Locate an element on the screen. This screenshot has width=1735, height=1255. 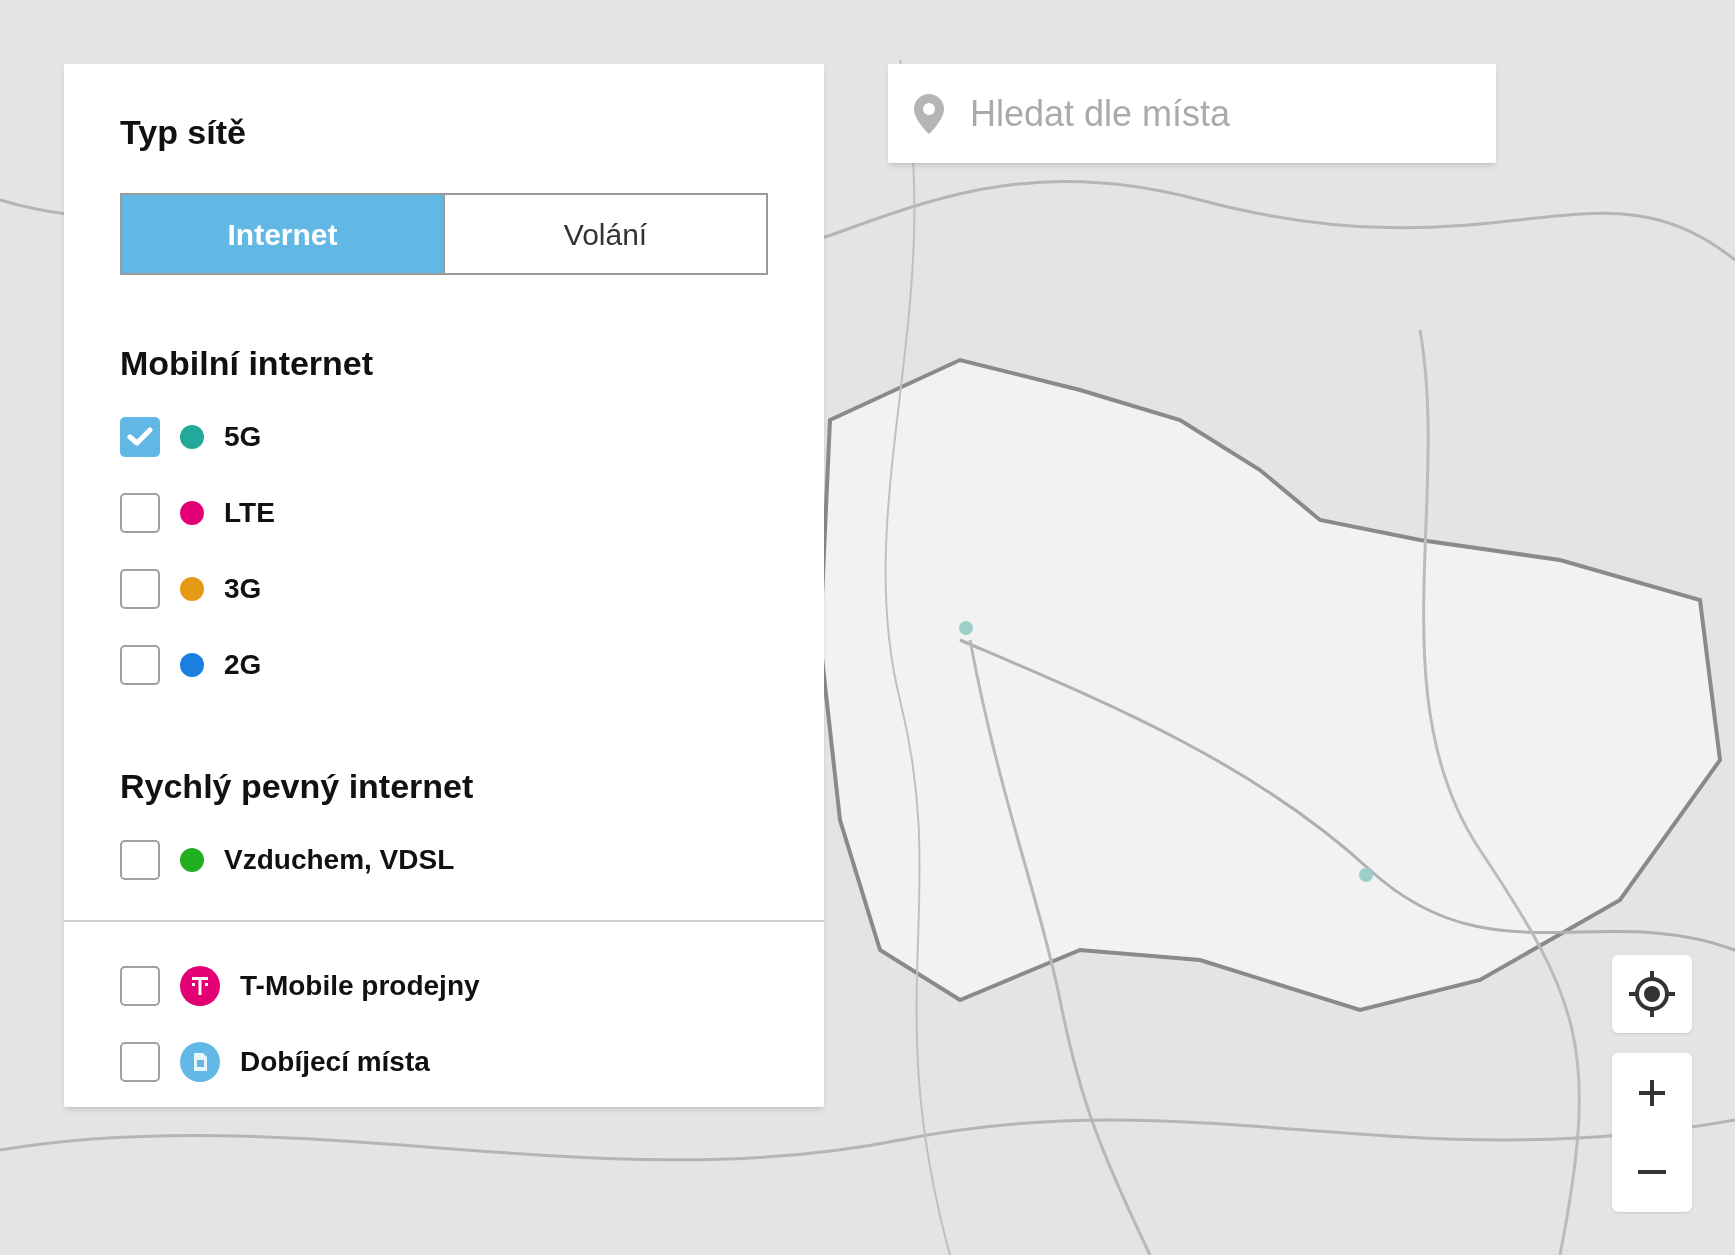
target-icon is located at coordinates (1652, 994).